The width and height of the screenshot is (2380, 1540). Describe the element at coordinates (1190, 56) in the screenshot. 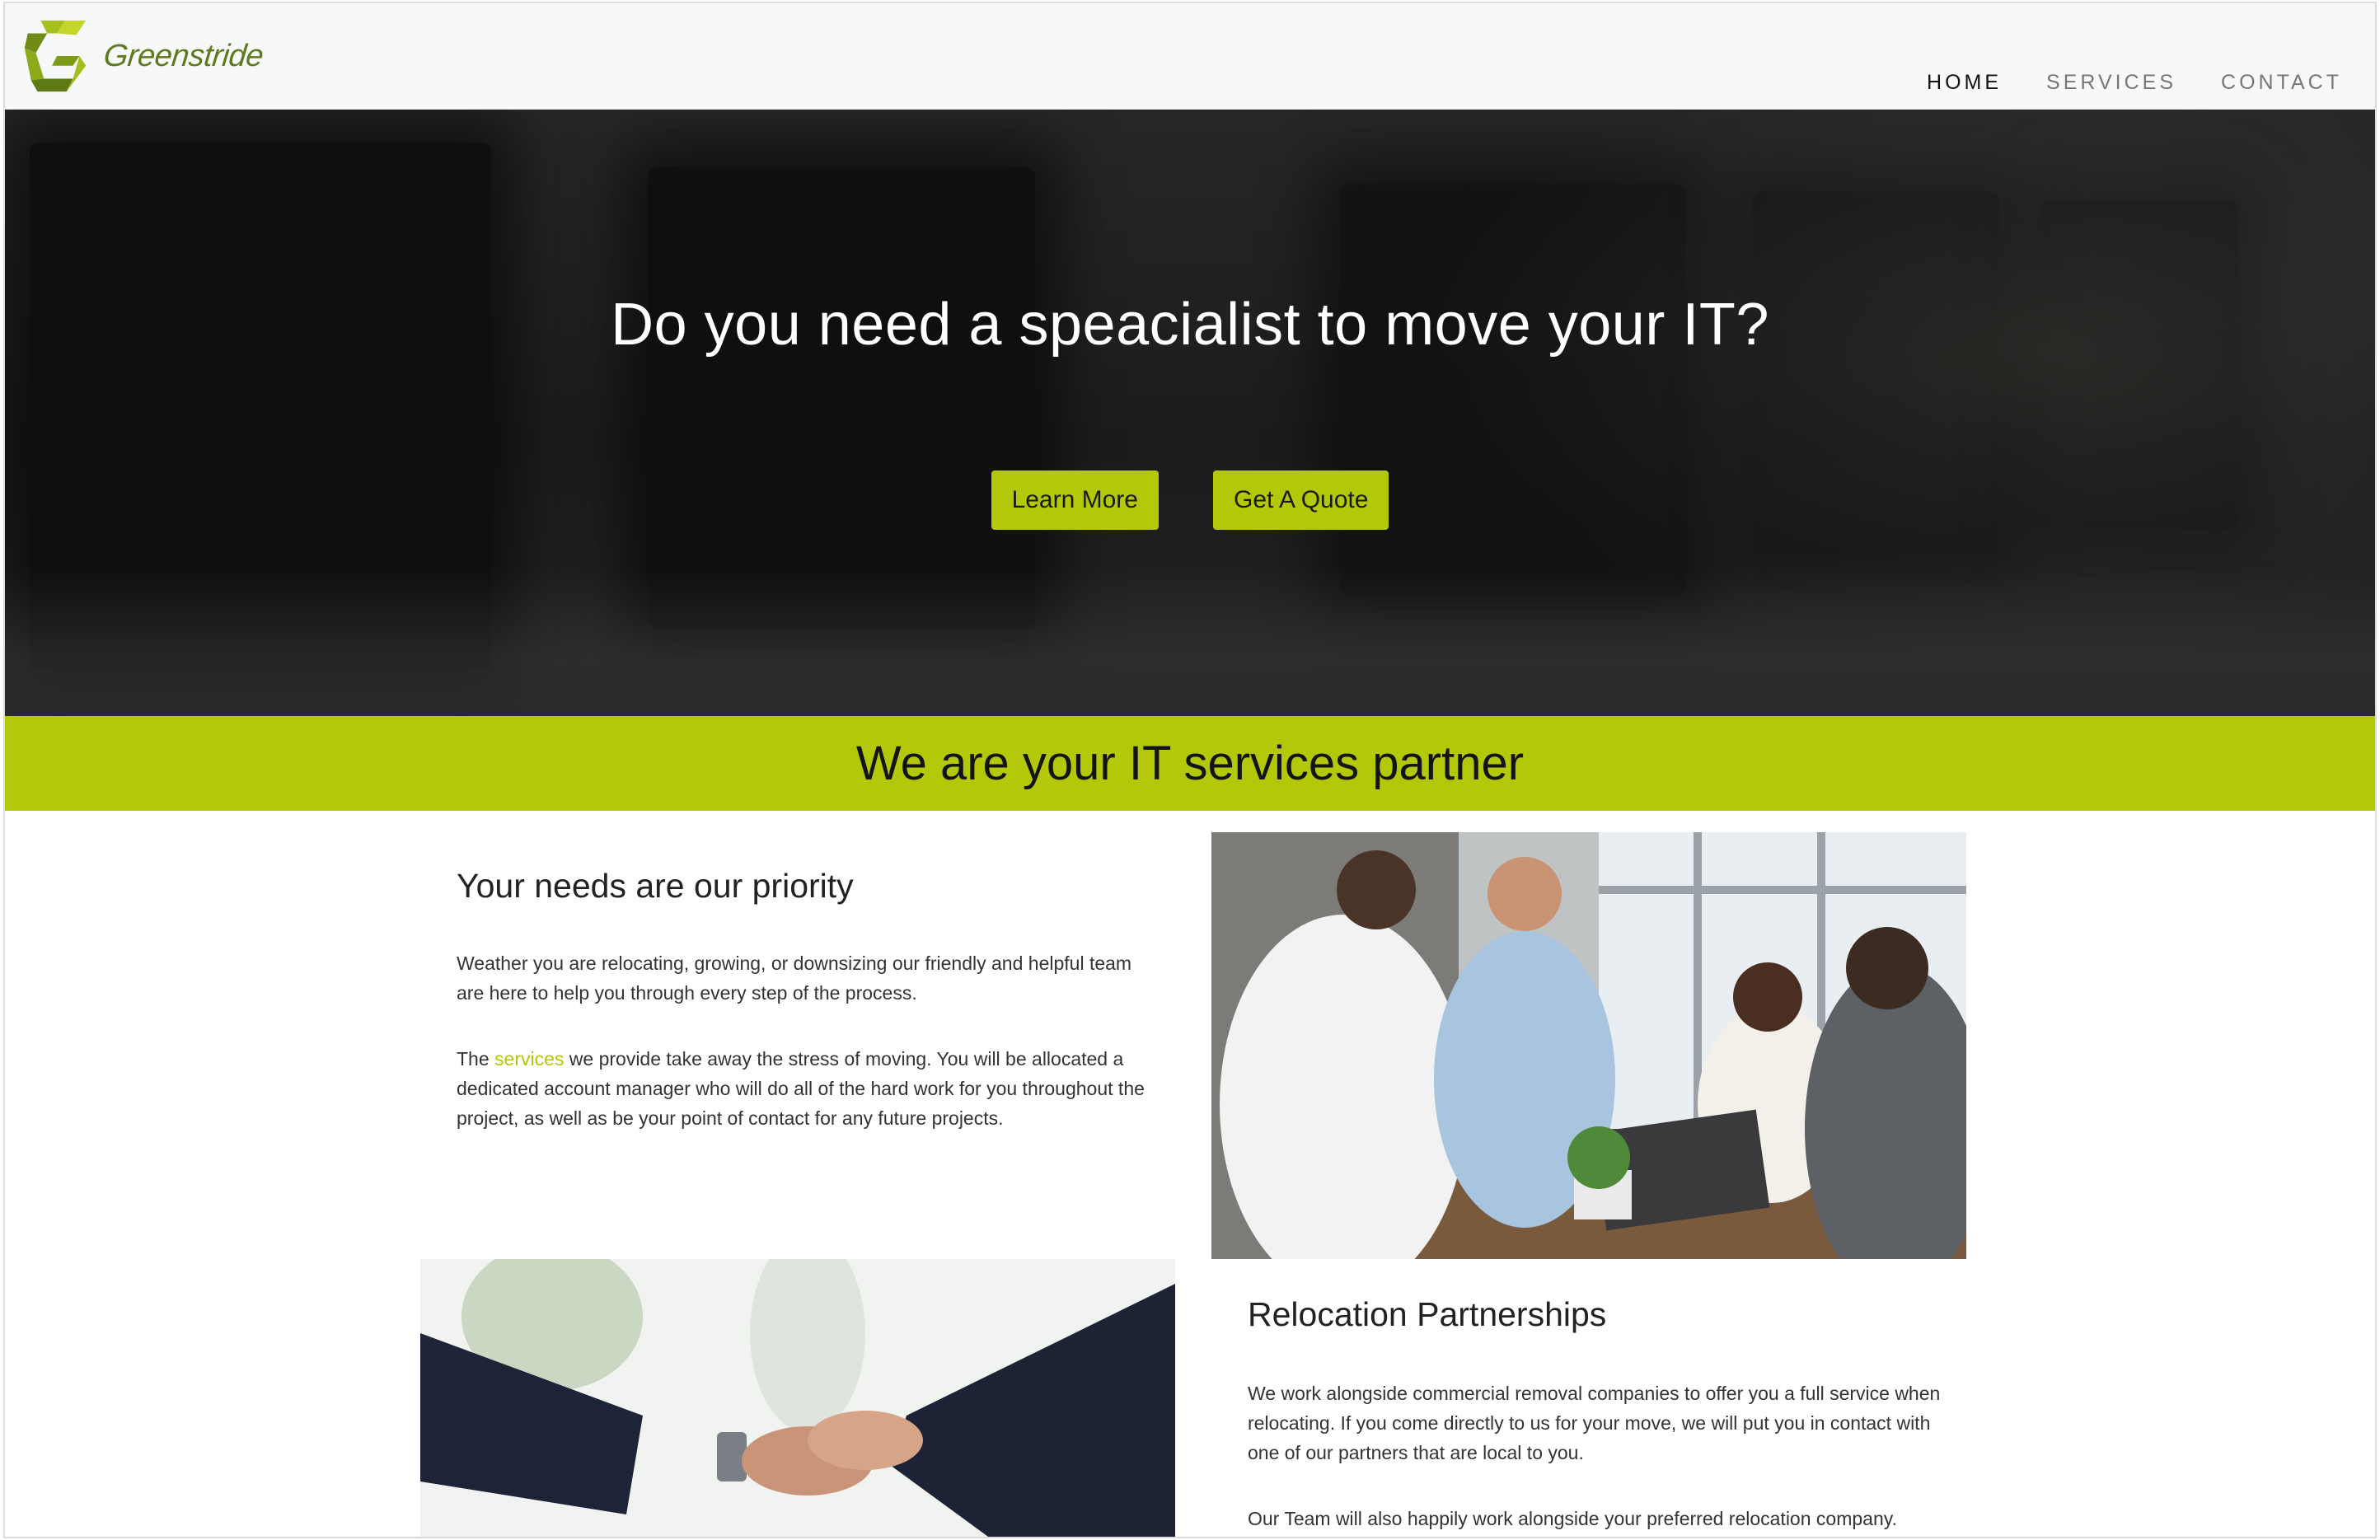

I see `site-header: Greenstride HOME SERVICES CONTACT` at that location.